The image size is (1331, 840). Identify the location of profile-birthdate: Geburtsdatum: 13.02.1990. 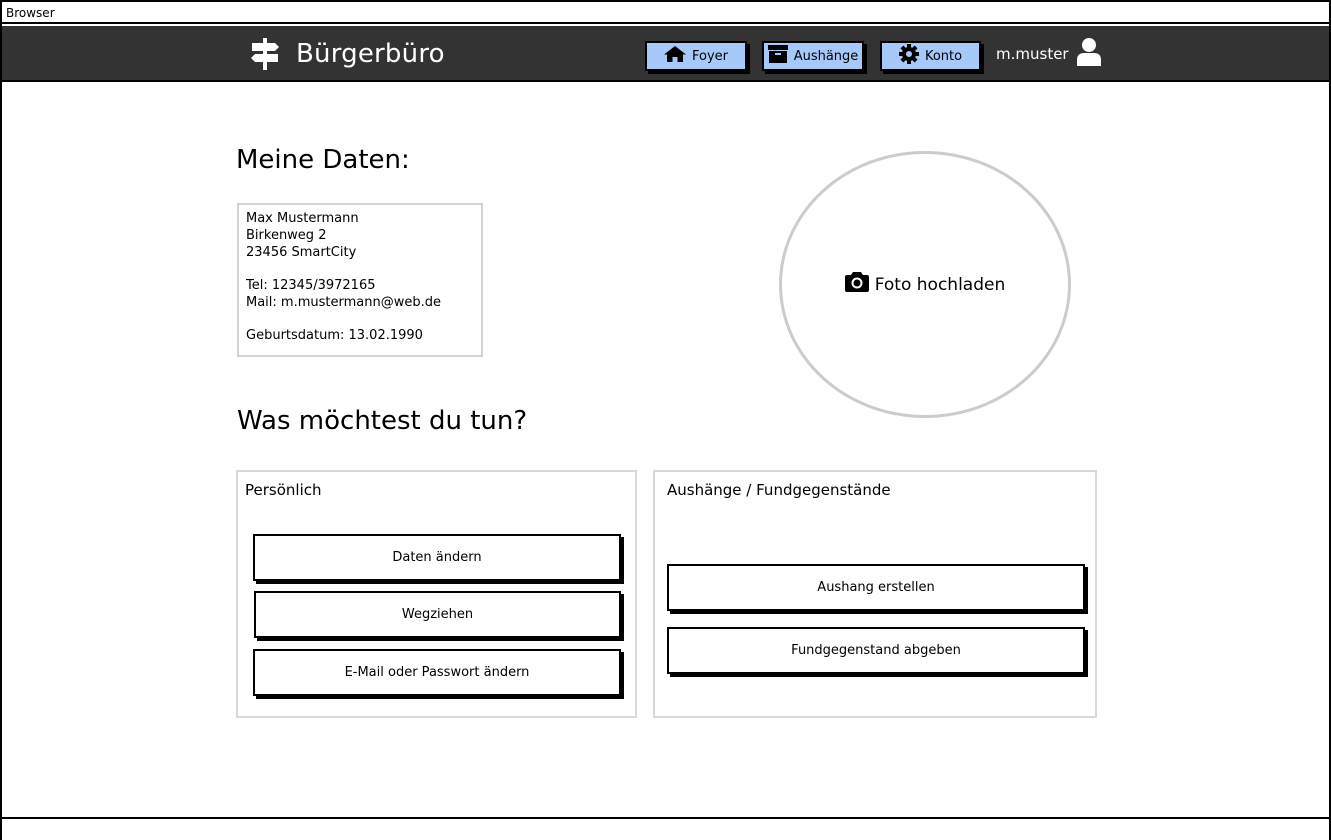
(334, 335).